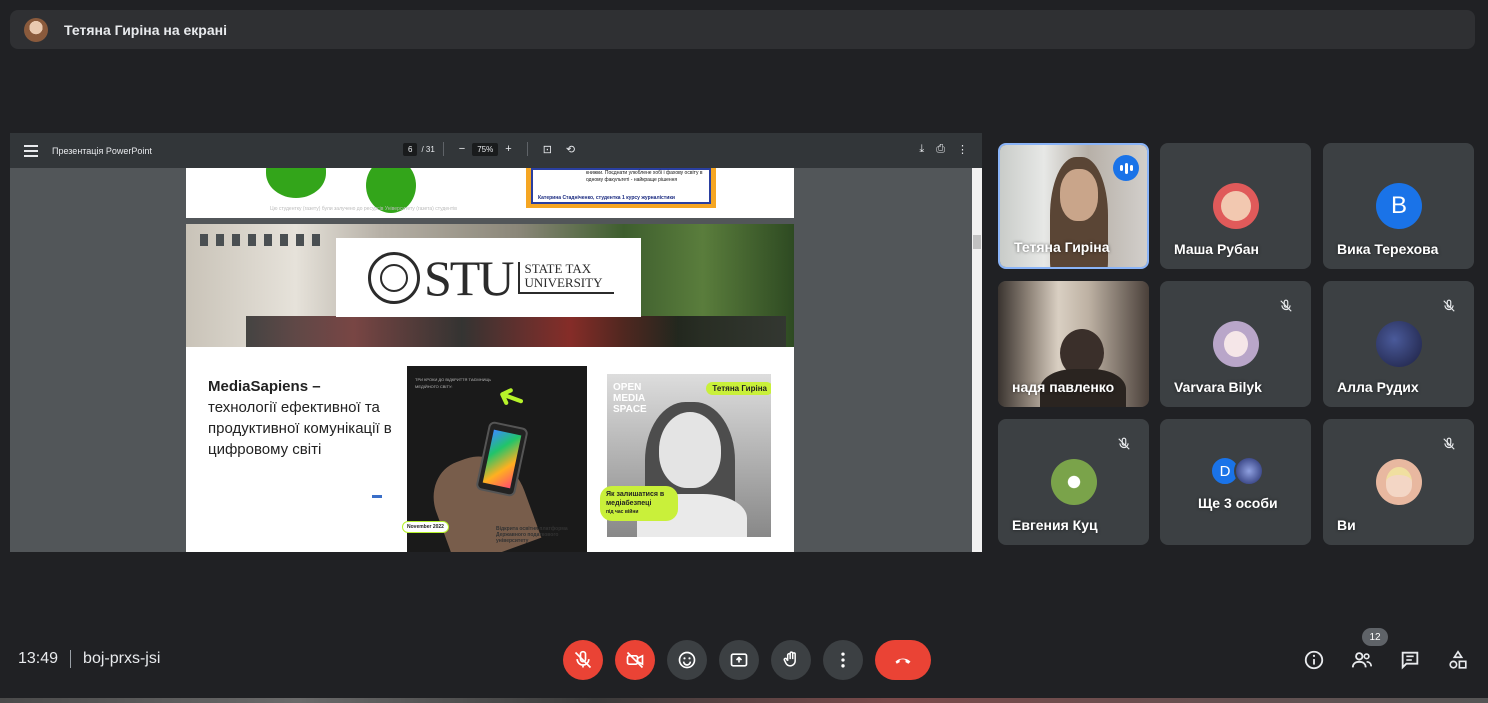 The image size is (1488, 703). I want to click on university-photo: STU STATE TAX UNIVERSITY, so click(490, 285).